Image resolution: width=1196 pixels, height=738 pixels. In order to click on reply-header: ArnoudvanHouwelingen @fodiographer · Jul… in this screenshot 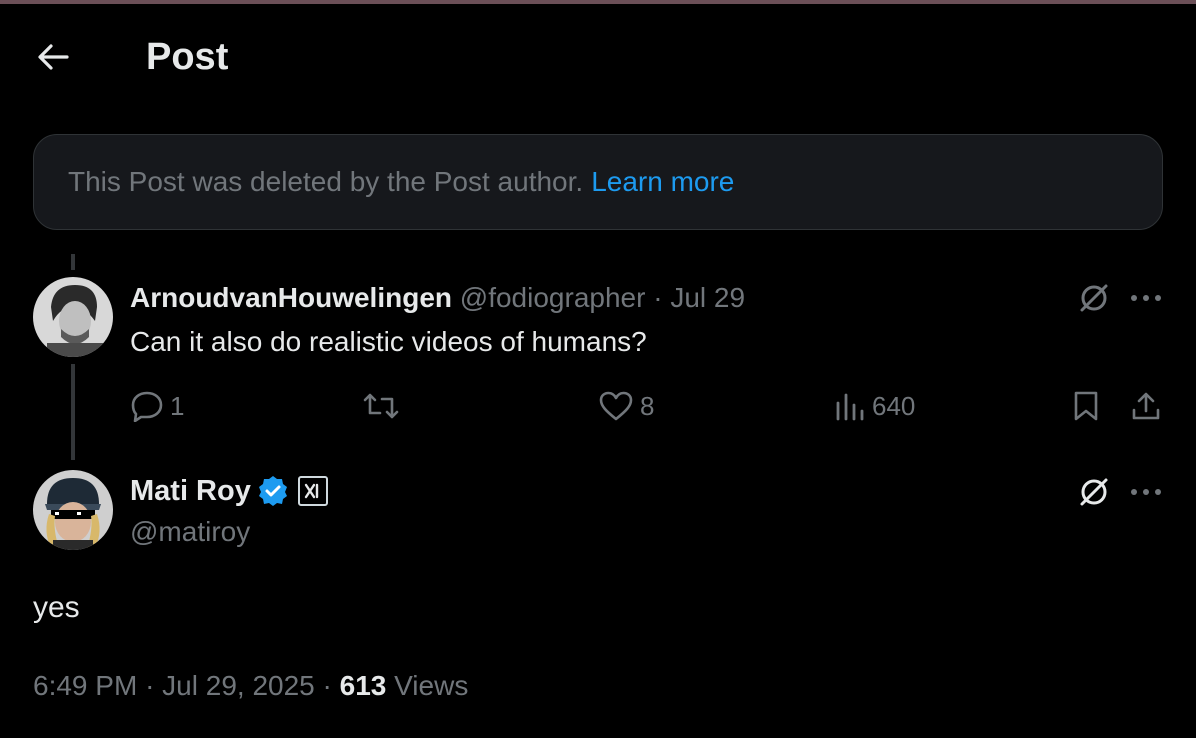, I will do `click(437, 298)`.